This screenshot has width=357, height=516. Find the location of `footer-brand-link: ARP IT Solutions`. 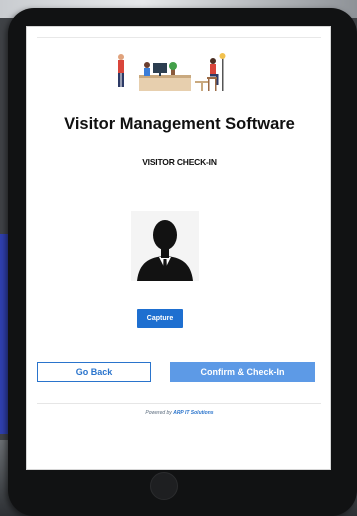

footer-brand-link: ARP IT Solutions is located at coordinates (193, 413).